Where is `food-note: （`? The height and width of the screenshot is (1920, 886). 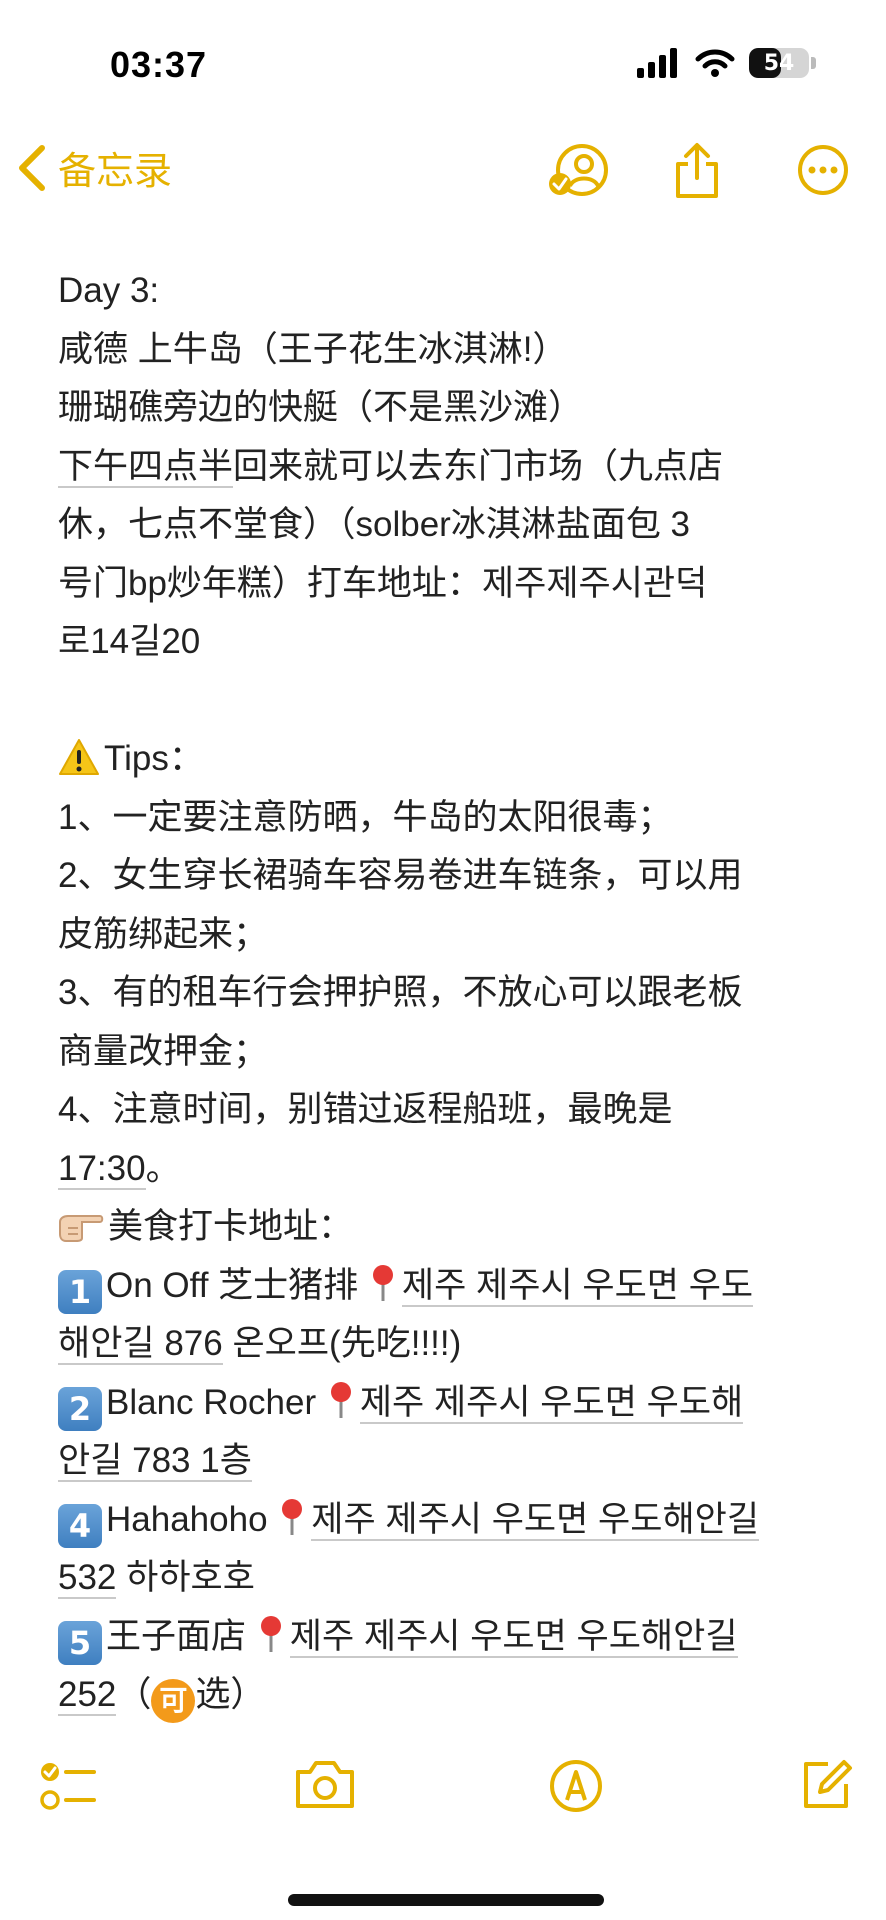 food-note: （ is located at coordinates (134, 1694).